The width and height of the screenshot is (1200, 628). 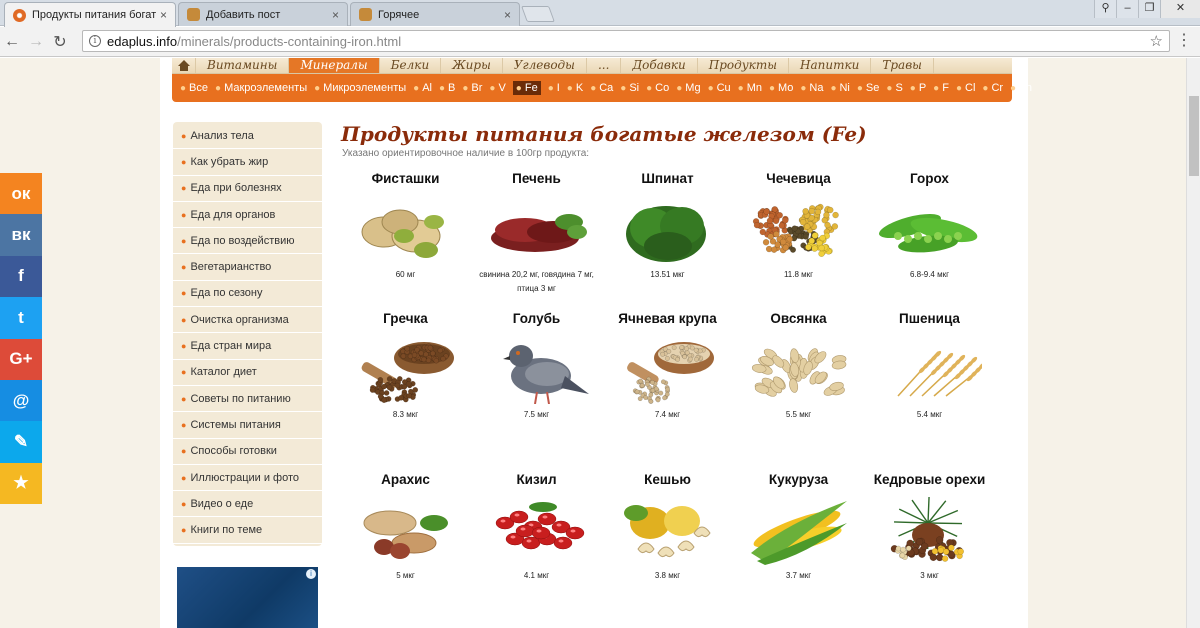 I want to click on cashew-image, so click(x=668, y=529).